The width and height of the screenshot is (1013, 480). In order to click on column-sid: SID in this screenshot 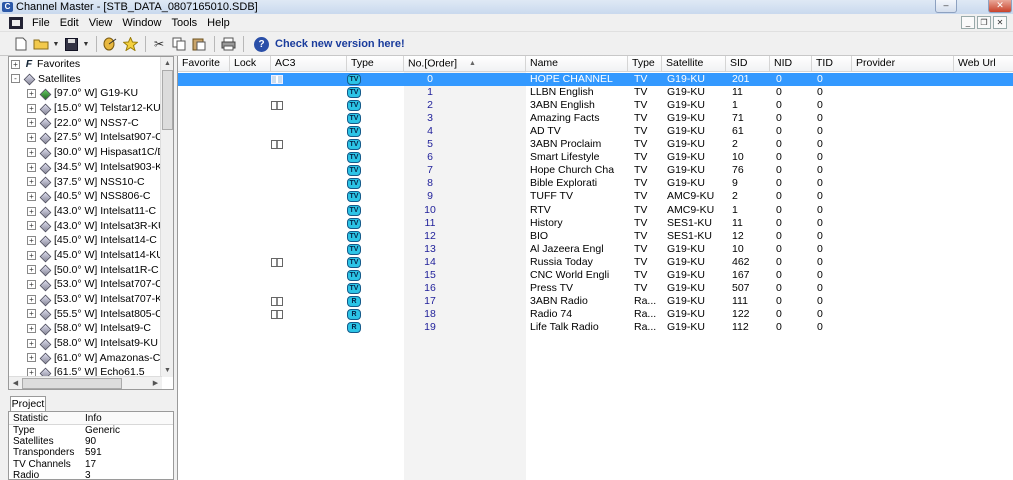, I will do `click(748, 64)`.